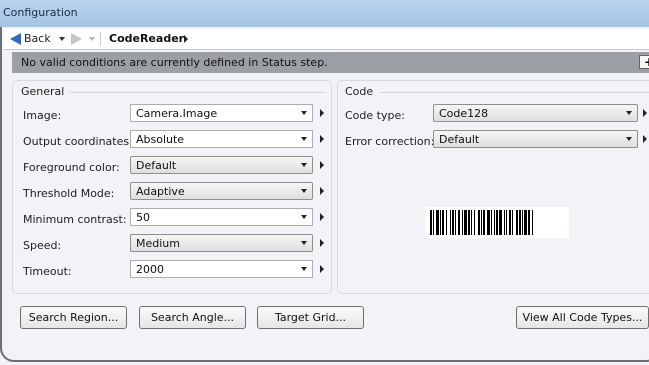 This screenshot has height=365, width=649. What do you see at coordinates (221, 113) in the screenshot?
I see `image-input: Camera.Image` at bounding box center [221, 113].